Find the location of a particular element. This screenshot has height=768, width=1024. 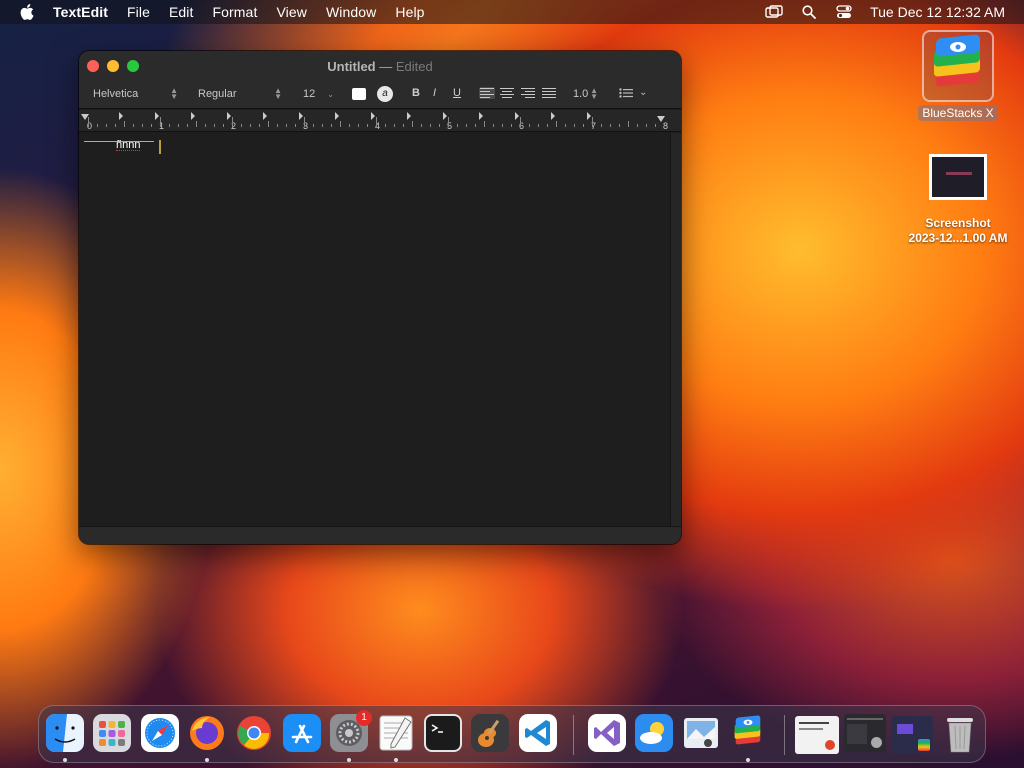

dock-garageband is located at coordinates (490, 733).